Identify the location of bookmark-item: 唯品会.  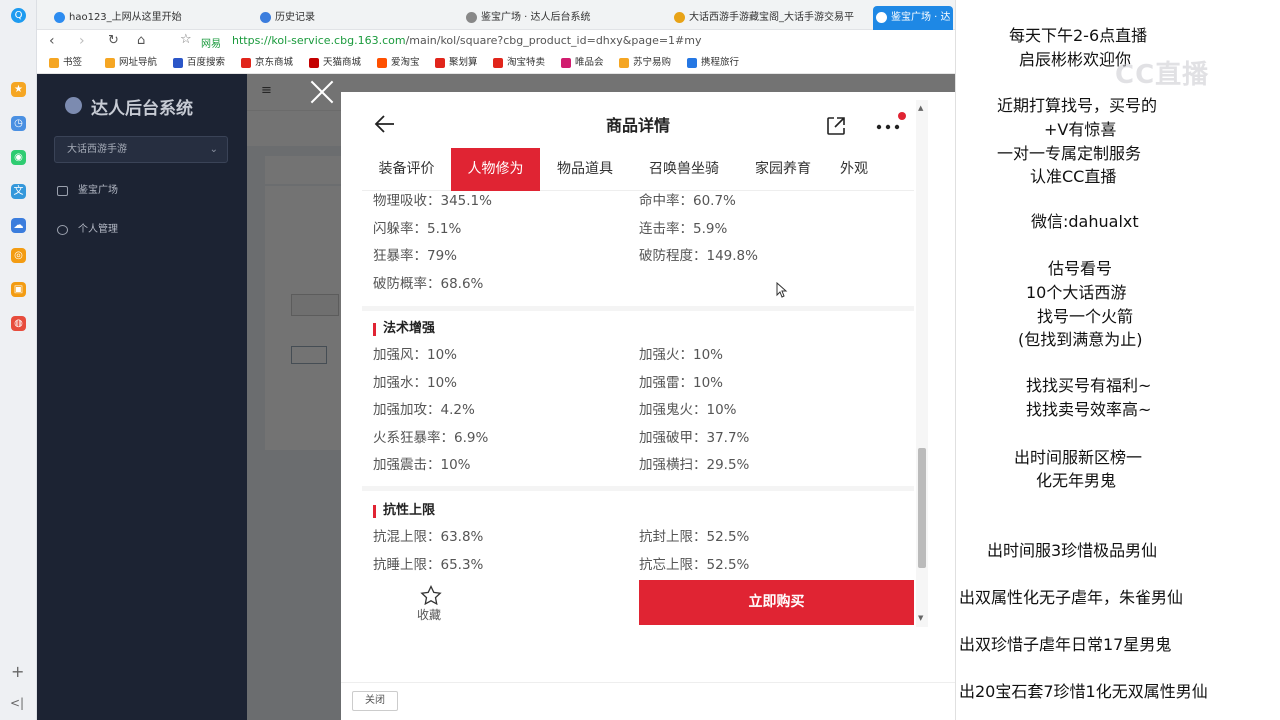
(582, 63).